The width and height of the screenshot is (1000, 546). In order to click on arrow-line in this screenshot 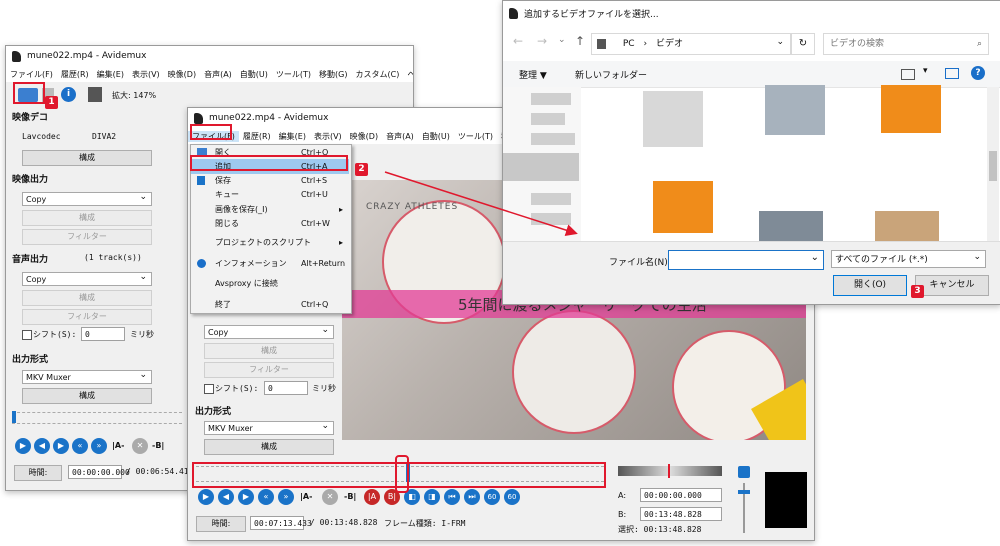, I will do `click(481, 203)`.